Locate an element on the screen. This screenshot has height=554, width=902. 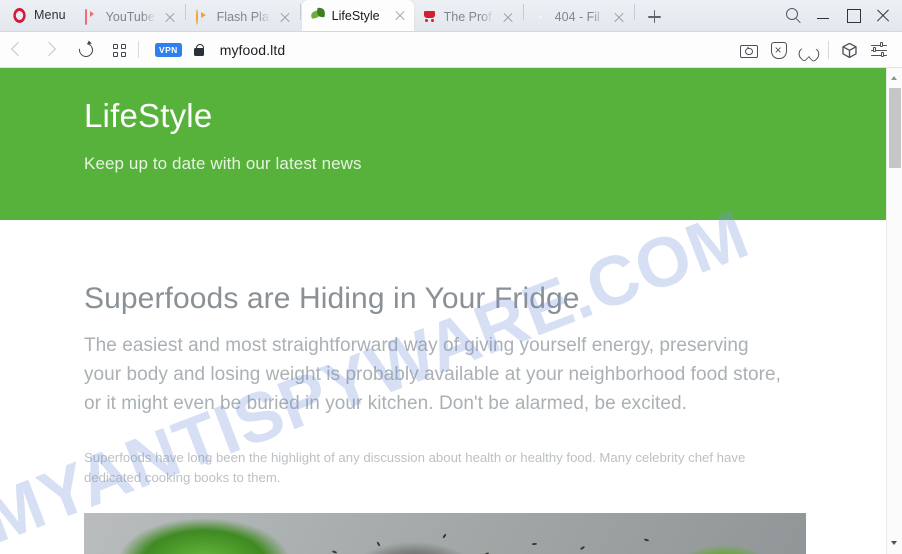
camera-snapshot-icon is located at coordinates (748, 50).